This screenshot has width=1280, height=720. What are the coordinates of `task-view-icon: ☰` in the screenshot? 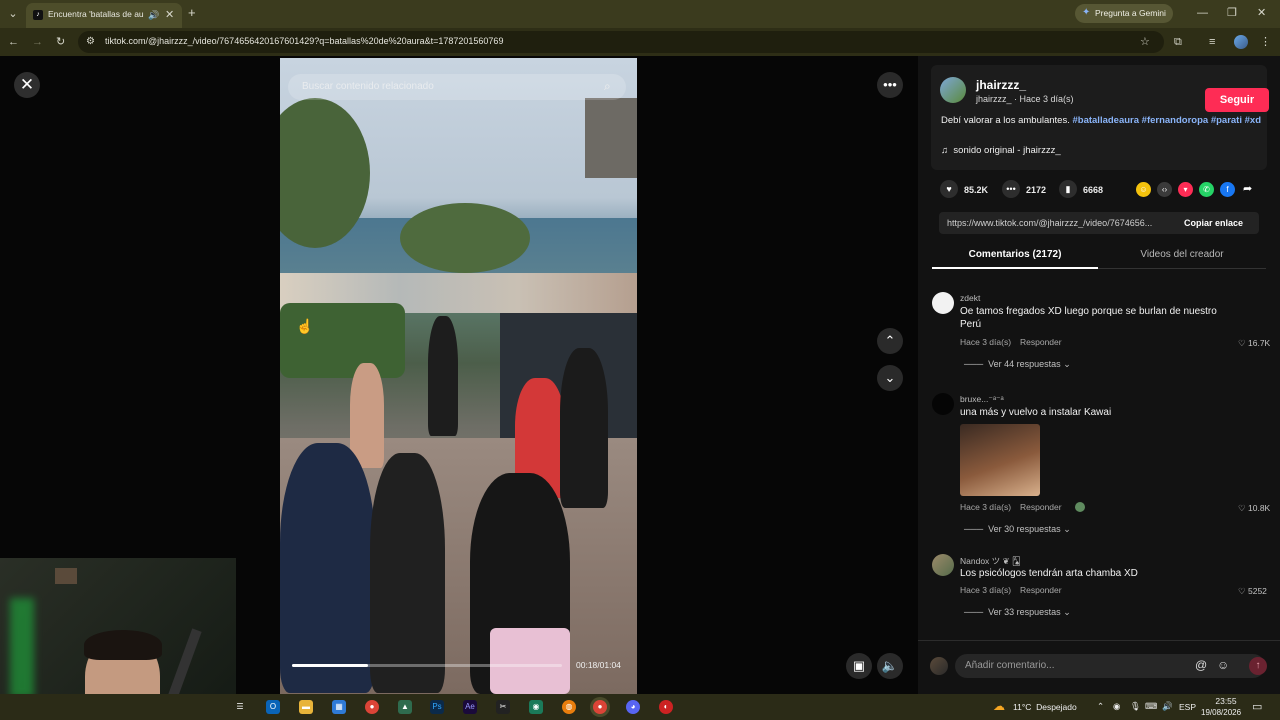 It's located at (240, 707).